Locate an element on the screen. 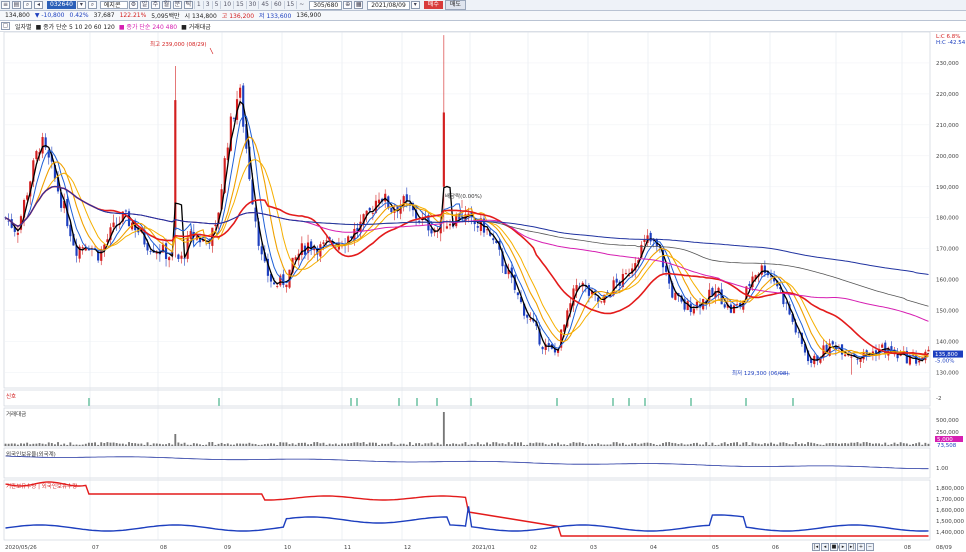 This screenshot has width=966, height=552. nav-next-icon: ▸ is located at coordinates (843, 547).